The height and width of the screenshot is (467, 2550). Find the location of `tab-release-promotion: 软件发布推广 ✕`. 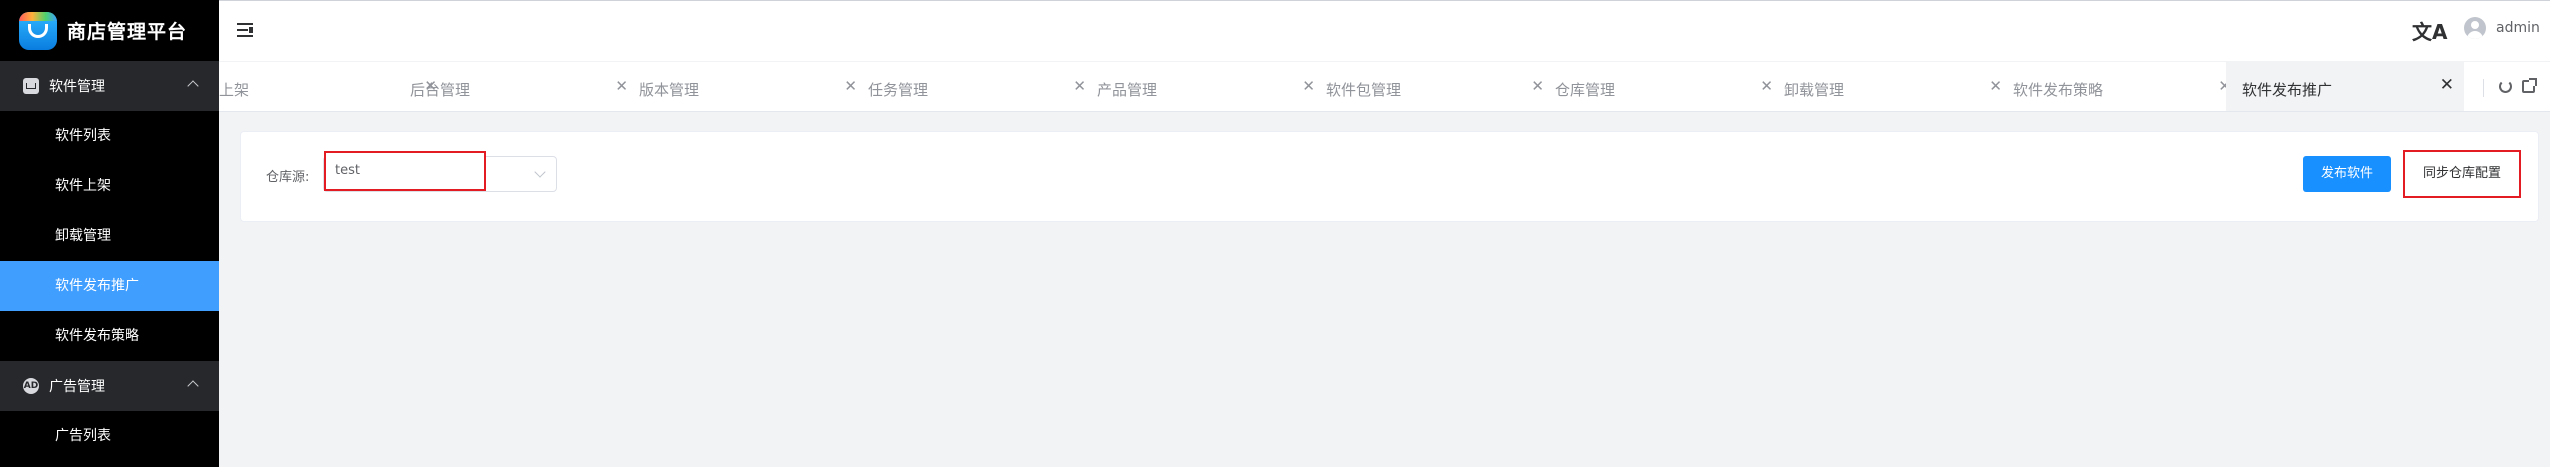

tab-release-promotion: 软件发布推广 ✕ is located at coordinates (2345, 86).